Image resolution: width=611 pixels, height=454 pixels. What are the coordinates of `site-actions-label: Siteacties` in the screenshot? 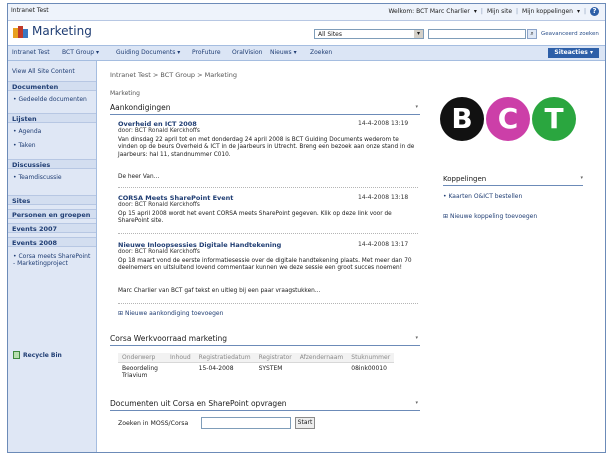 It's located at (571, 52).